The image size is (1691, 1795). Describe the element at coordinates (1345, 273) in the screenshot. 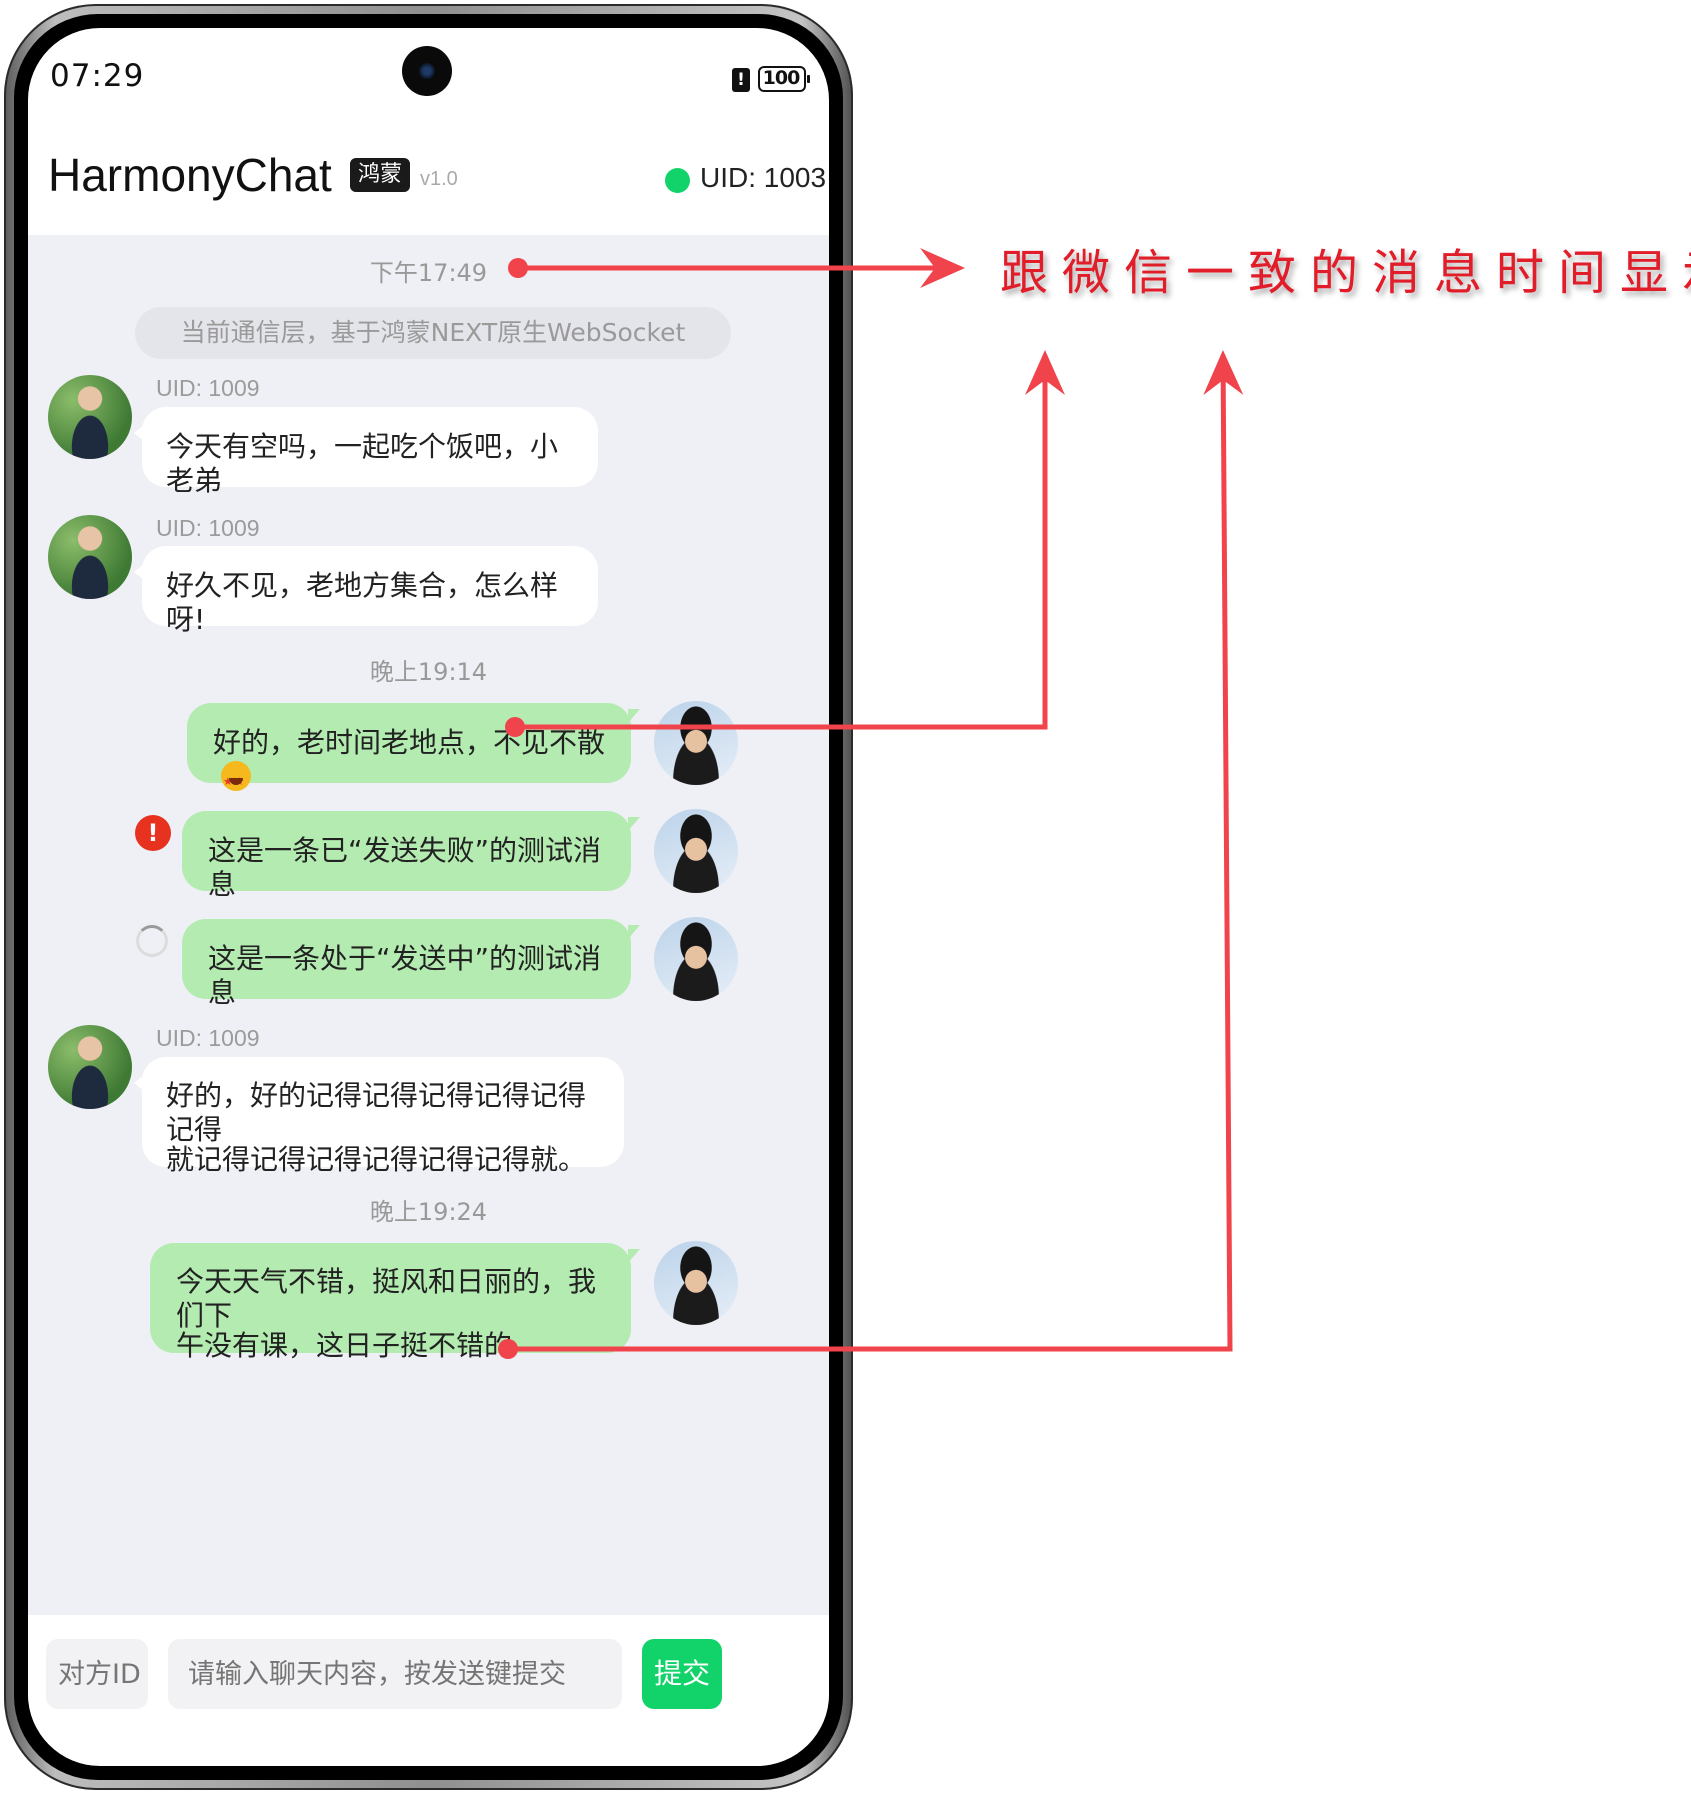

I see `annotation-caption: 跟微信一致的消息时间显示` at that location.